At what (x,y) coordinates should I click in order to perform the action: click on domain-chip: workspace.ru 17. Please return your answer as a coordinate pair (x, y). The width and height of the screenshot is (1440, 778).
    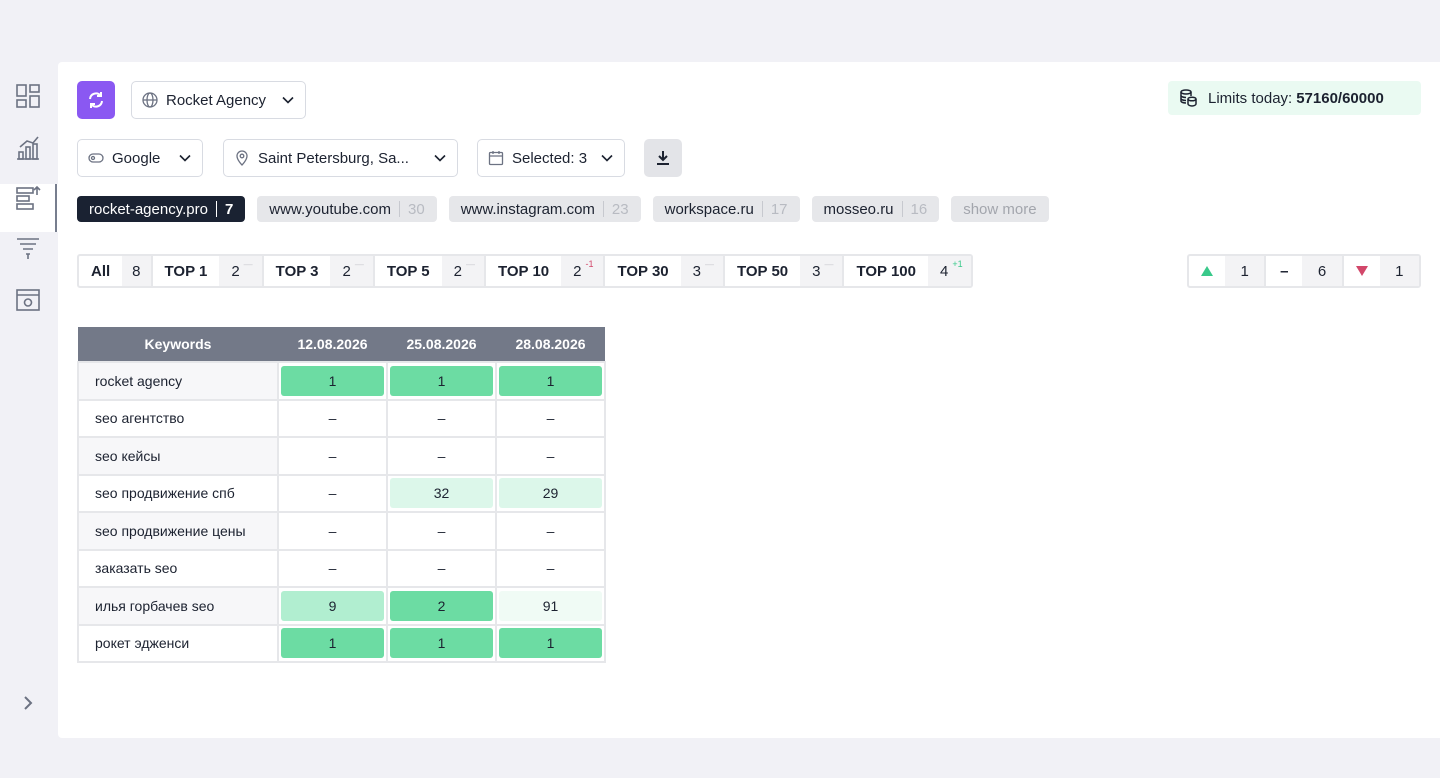
    Looking at the image, I should click on (726, 209).